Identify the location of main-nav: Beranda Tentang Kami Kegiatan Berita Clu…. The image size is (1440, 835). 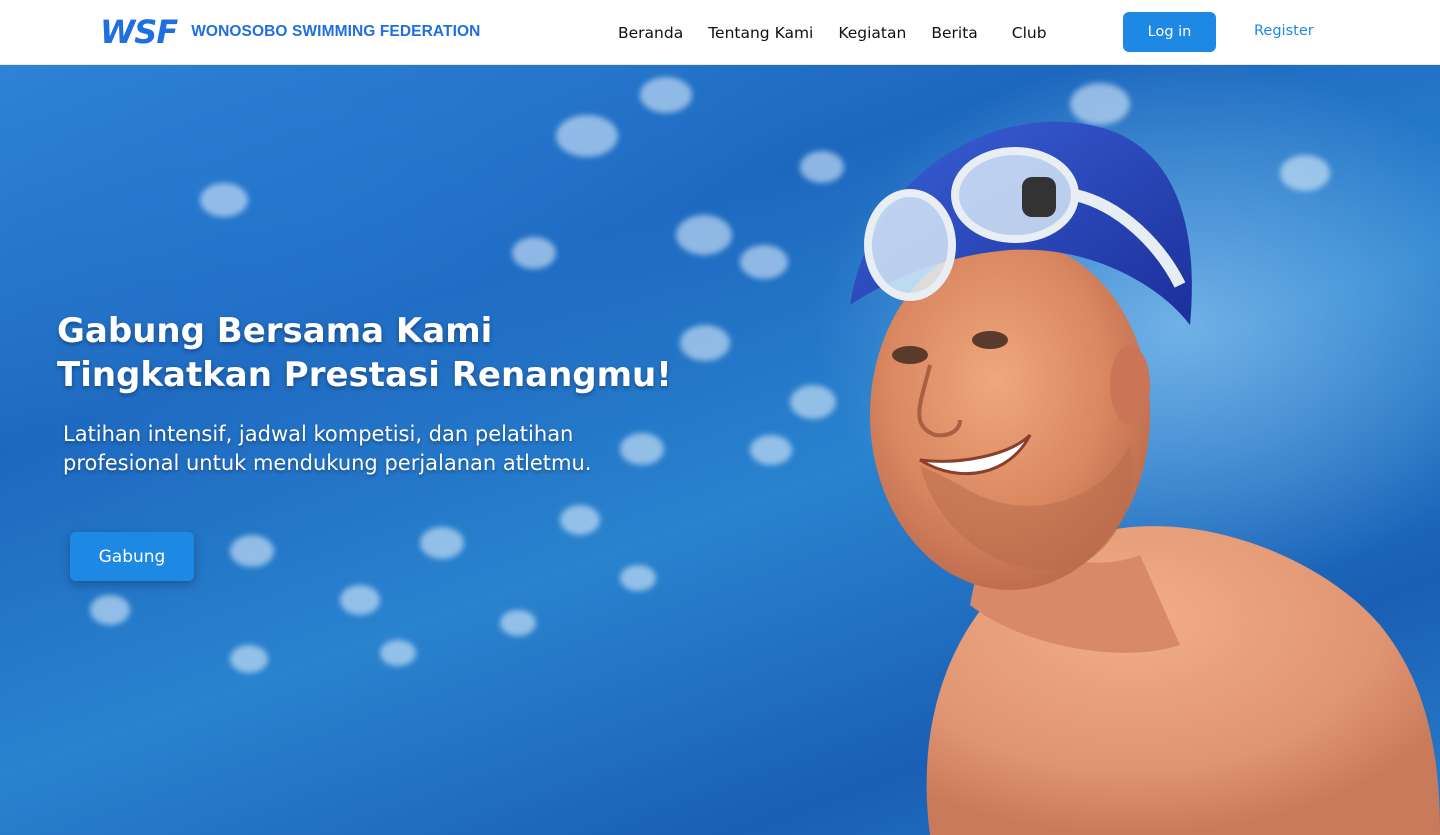
(832, 32).